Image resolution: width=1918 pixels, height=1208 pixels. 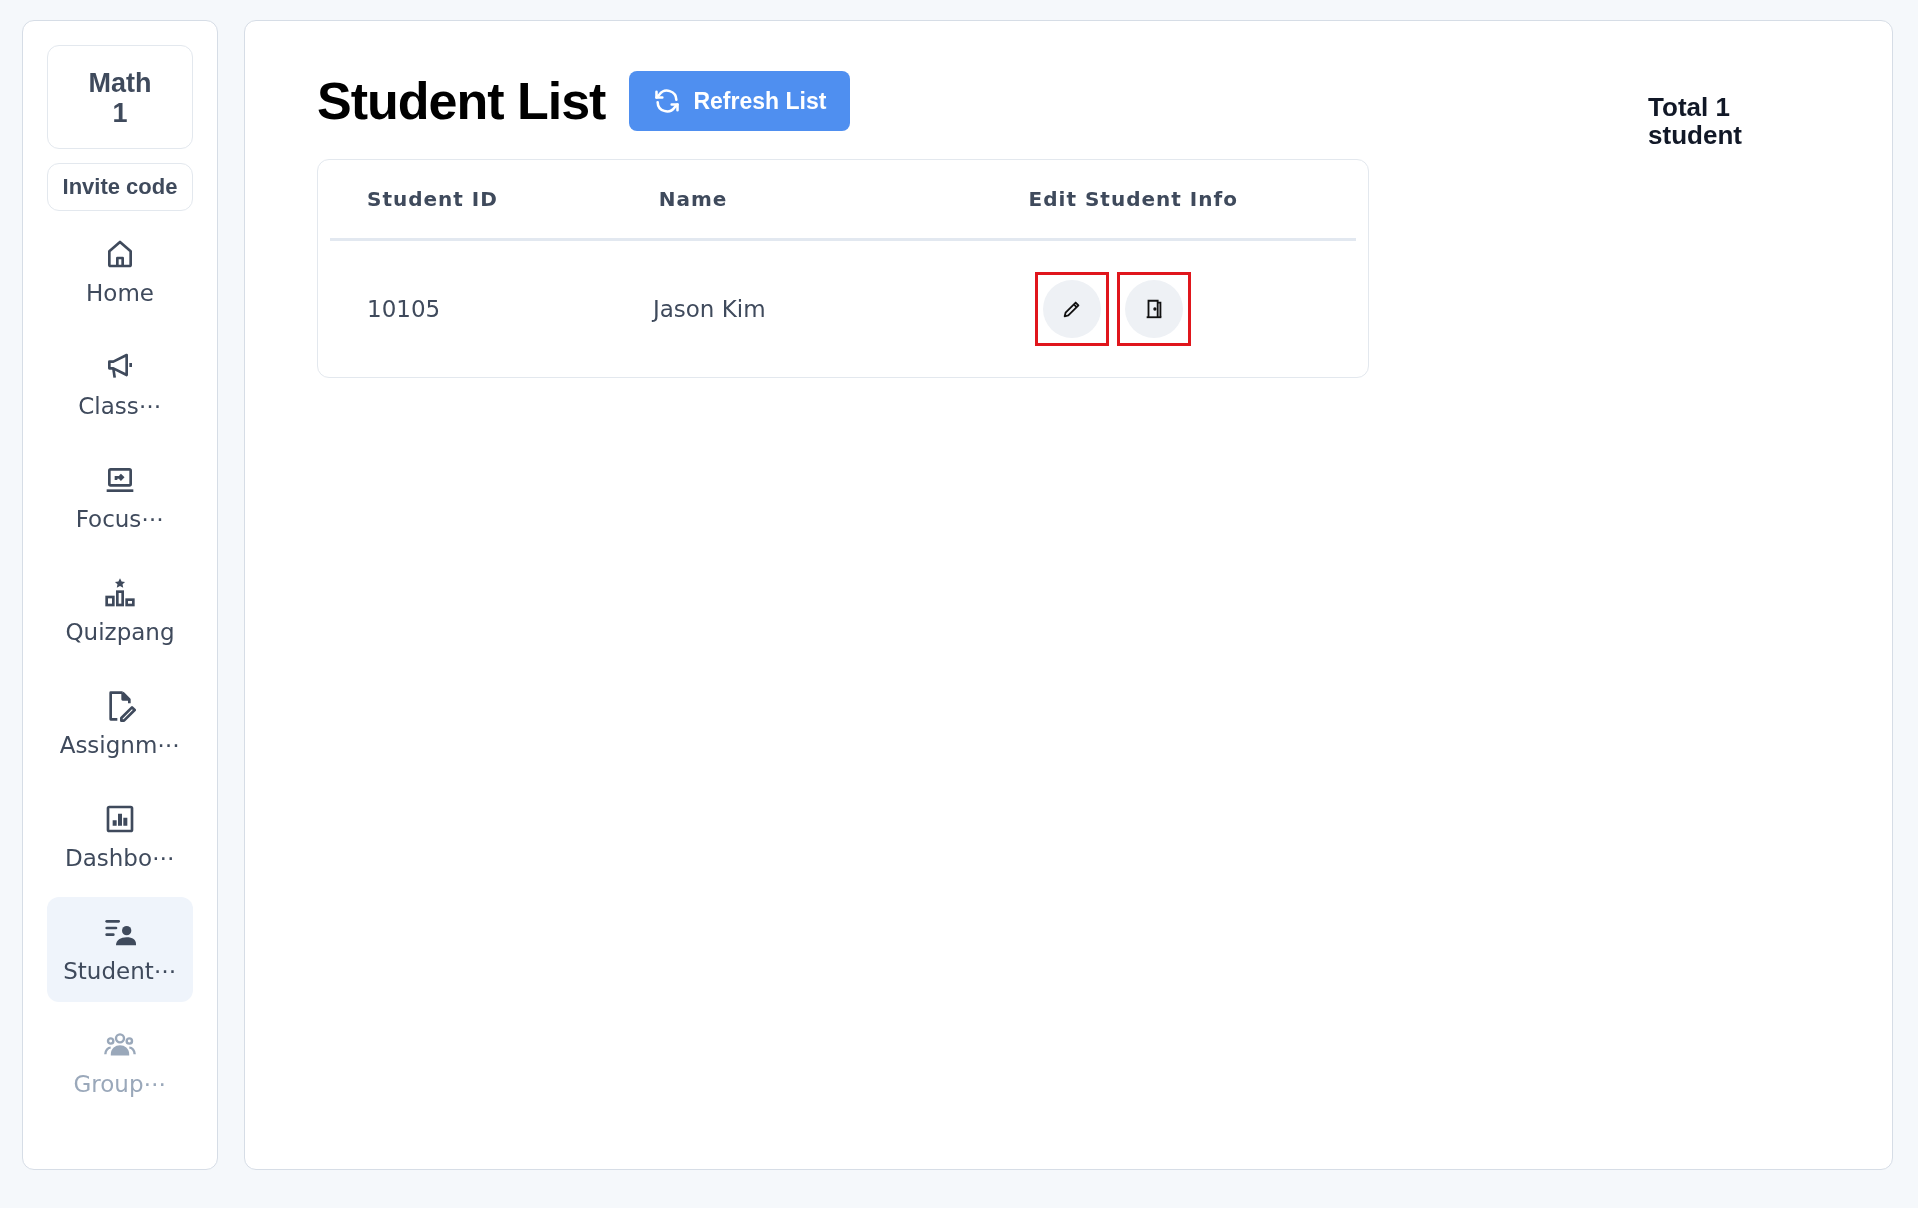 I want to click on sidebar-item: Class⋯, so click(x=120, y=384).